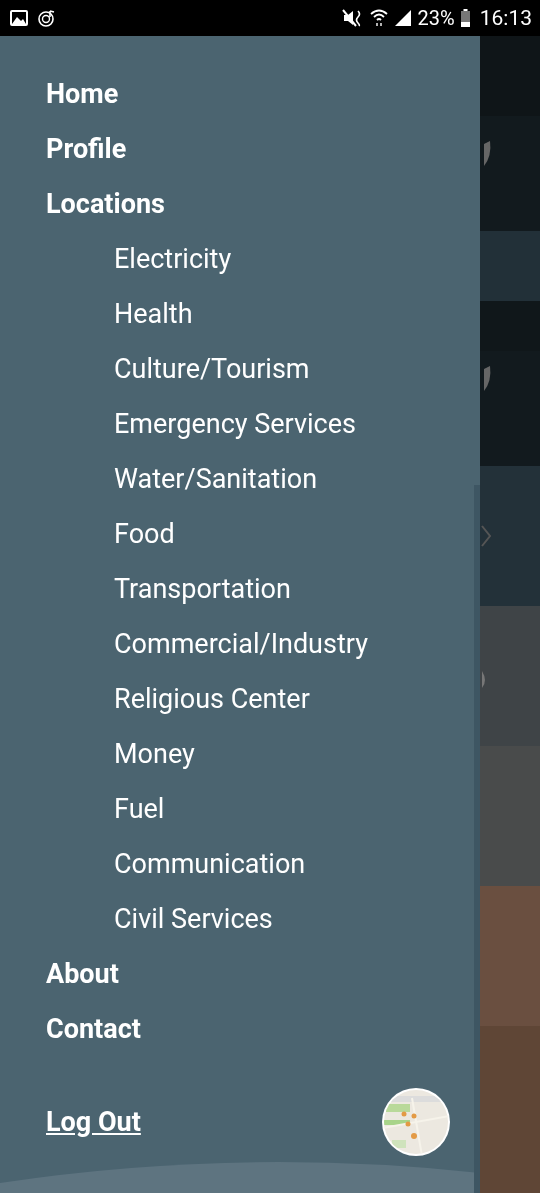 The image size is (540, 1193). Describe the element at coordinates (82, 974) in the screenshot. I see `menu-item: About` at that location.